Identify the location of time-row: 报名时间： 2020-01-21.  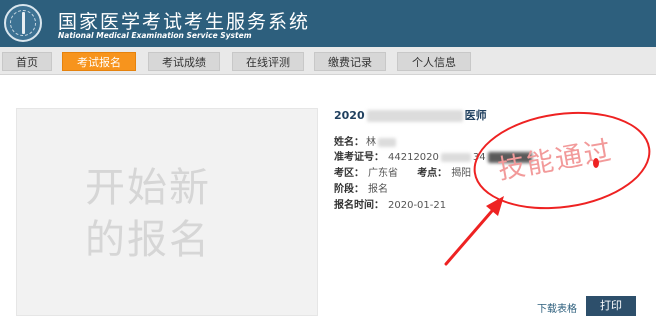
(390, 205).